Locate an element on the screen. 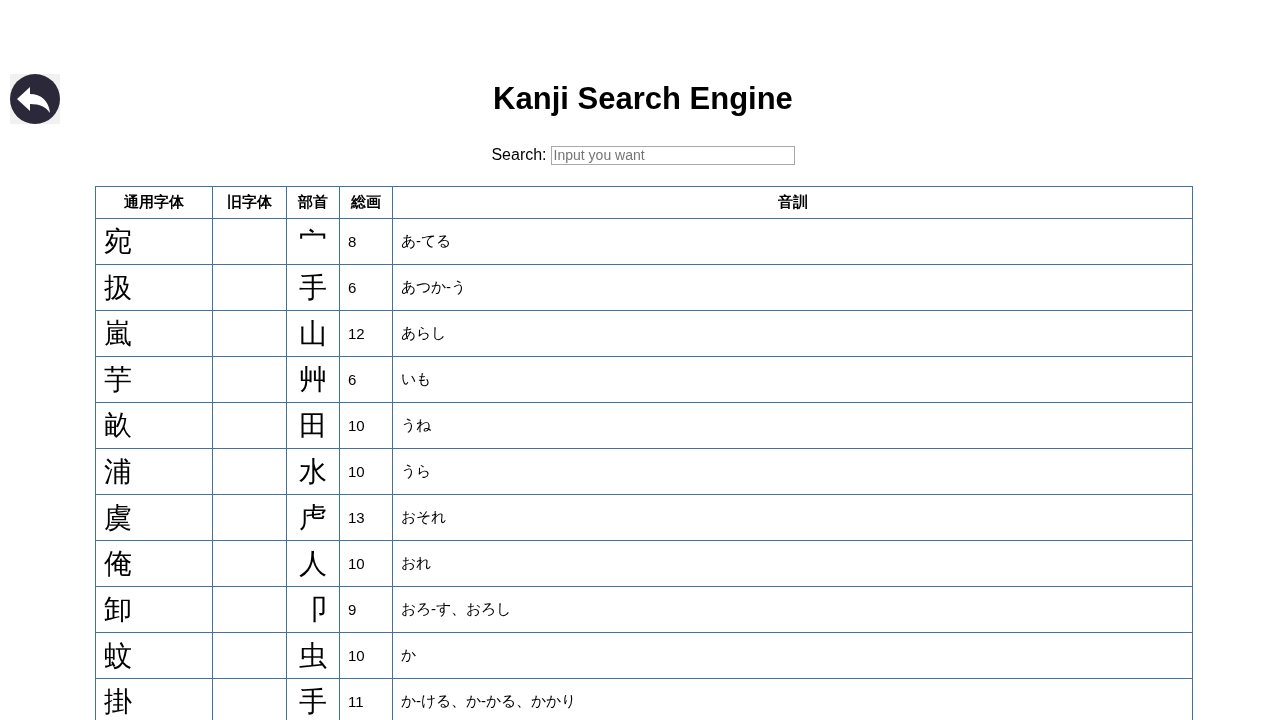 The image size is (1280, 720). column-header: 旧字体 is located at coordinates (249, 202).